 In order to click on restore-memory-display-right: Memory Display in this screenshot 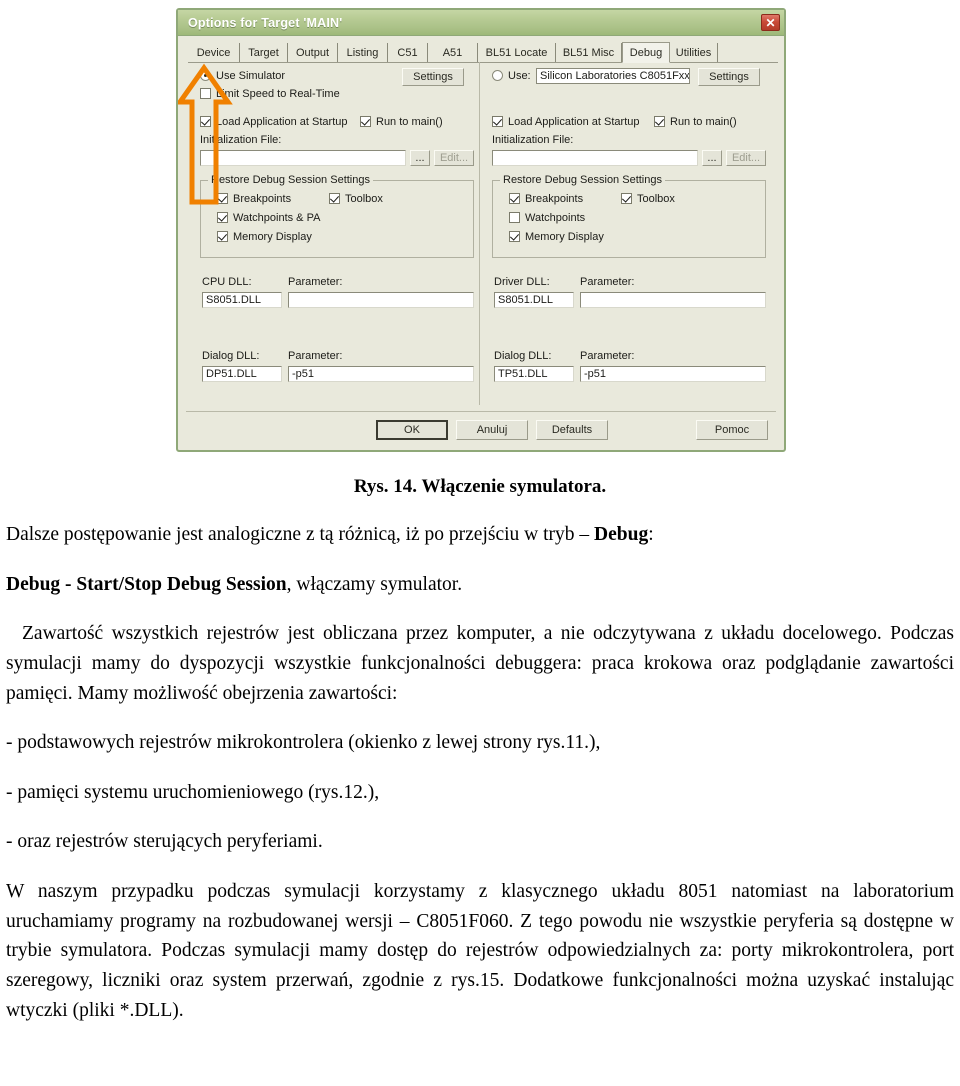, I will do `click(556, 237)`.